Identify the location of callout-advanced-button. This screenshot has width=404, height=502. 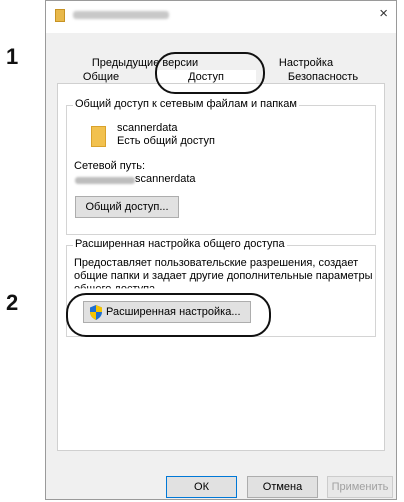
(168, 315).